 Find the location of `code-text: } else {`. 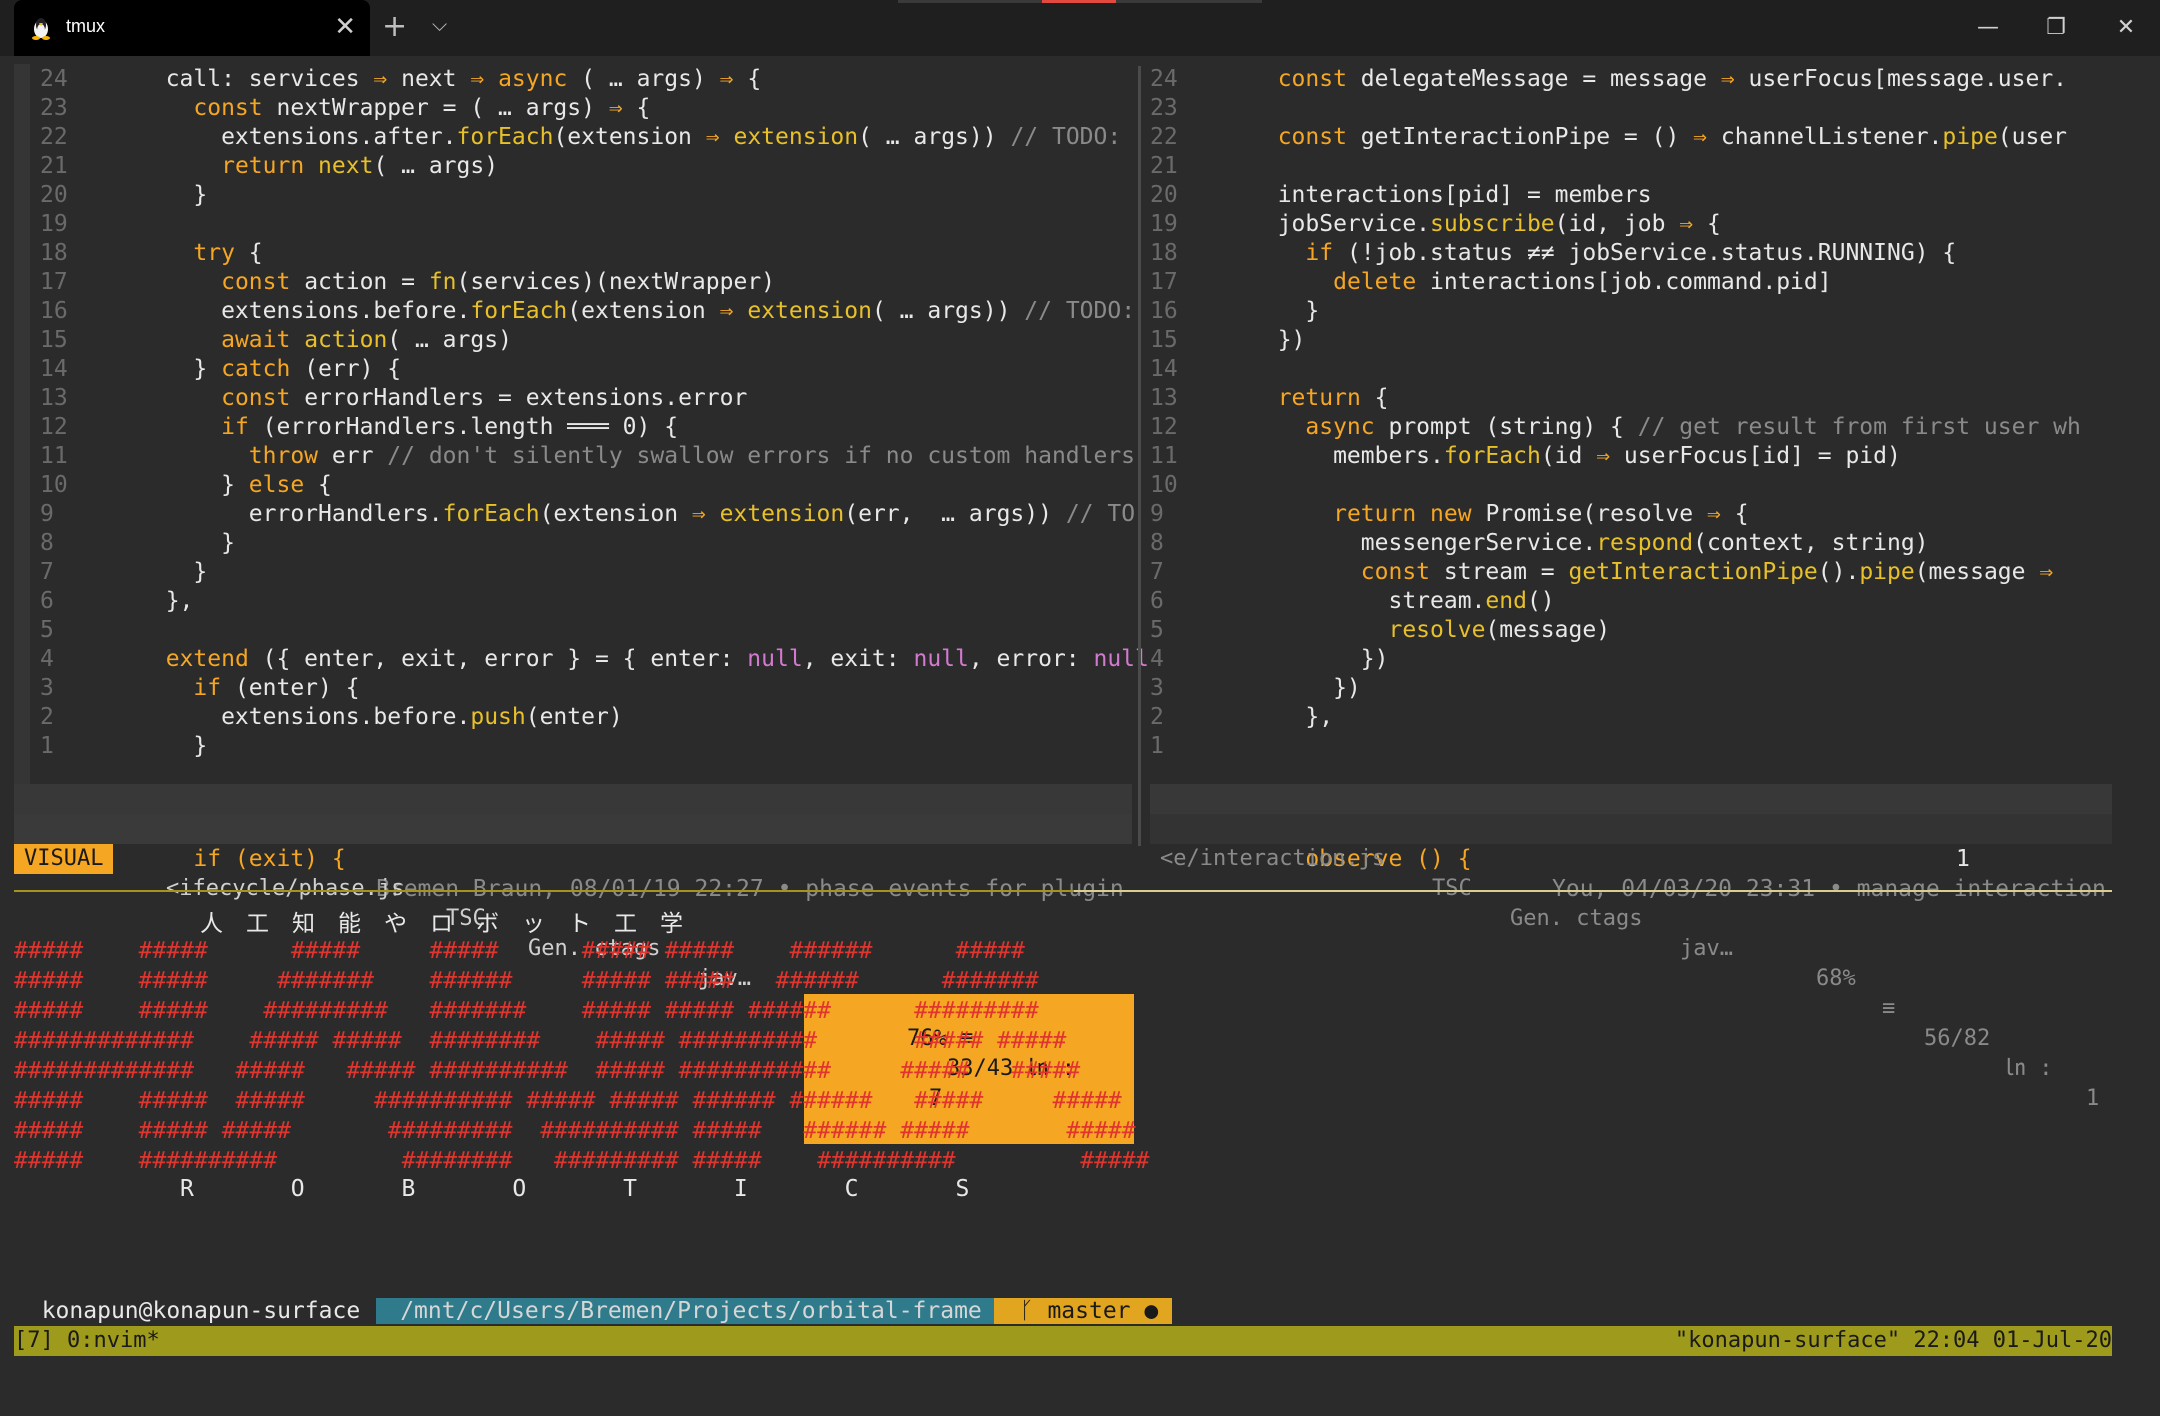

code-text: } else { is located at coordinates (235, 485).